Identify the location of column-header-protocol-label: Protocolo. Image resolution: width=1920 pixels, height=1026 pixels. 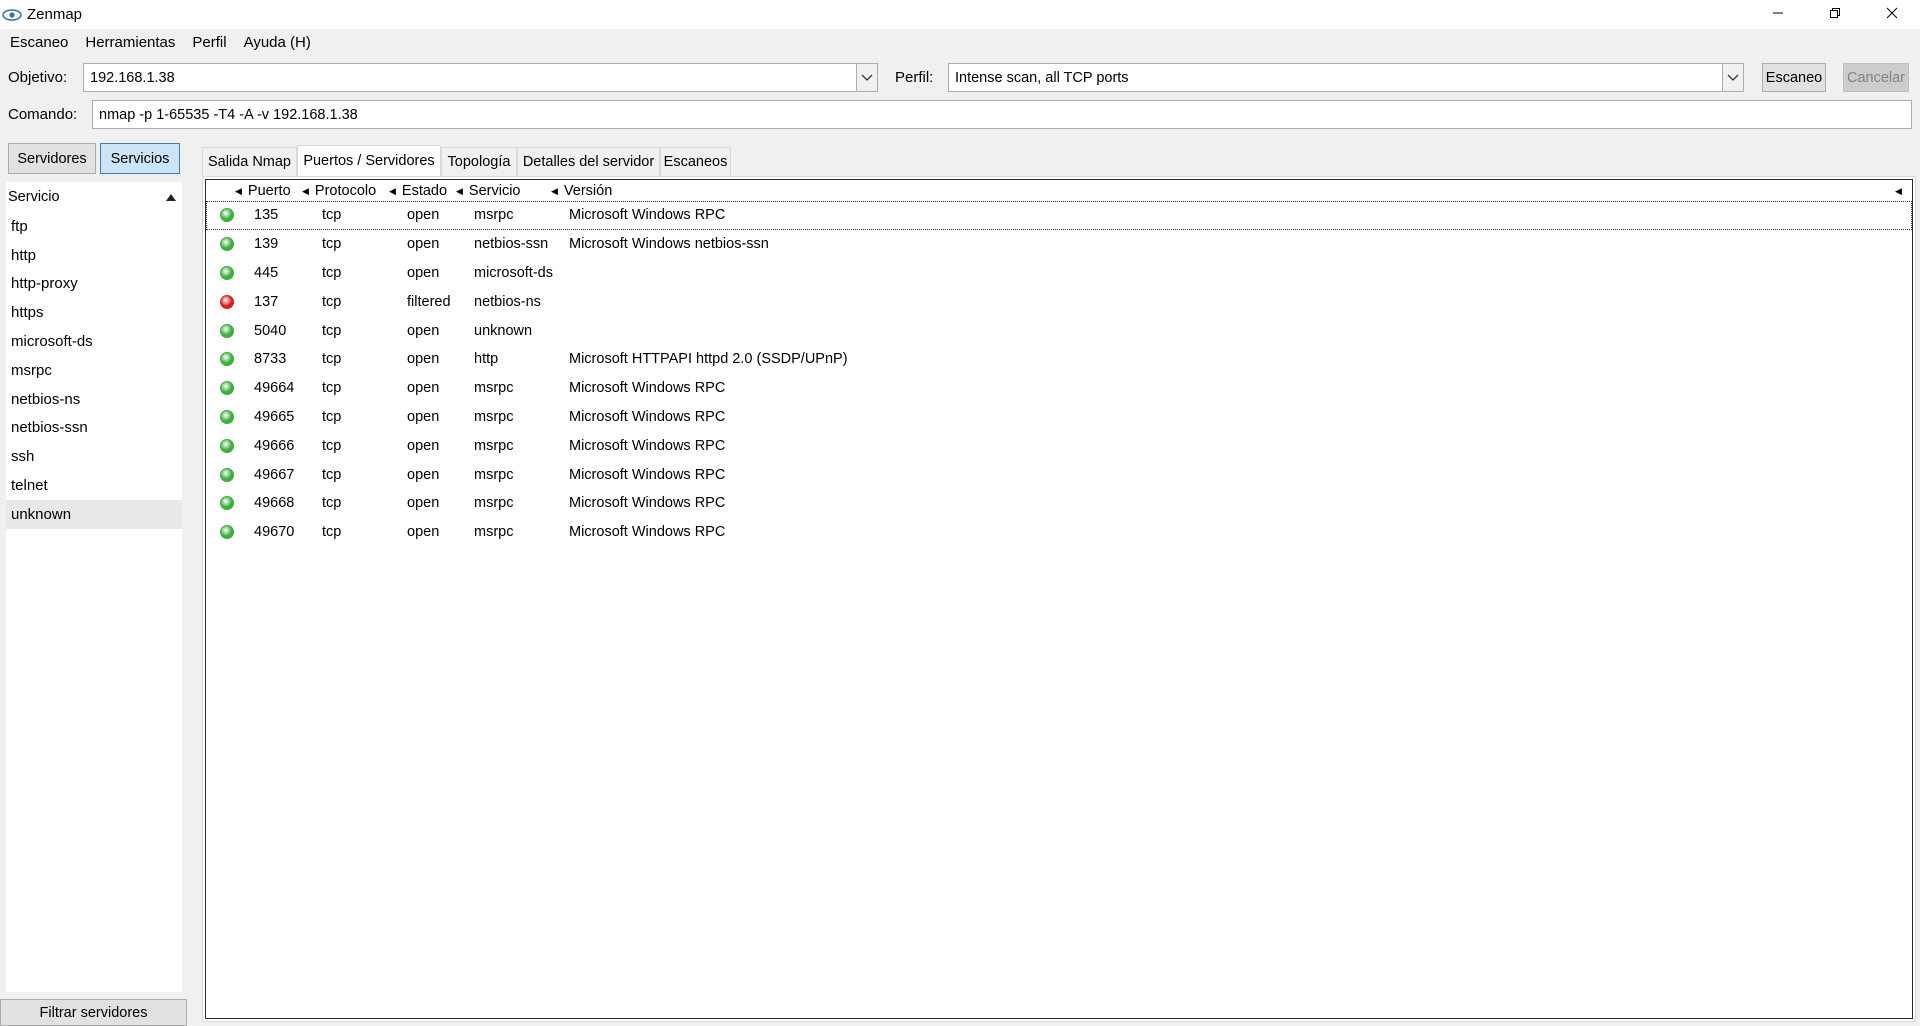
(345, 191).